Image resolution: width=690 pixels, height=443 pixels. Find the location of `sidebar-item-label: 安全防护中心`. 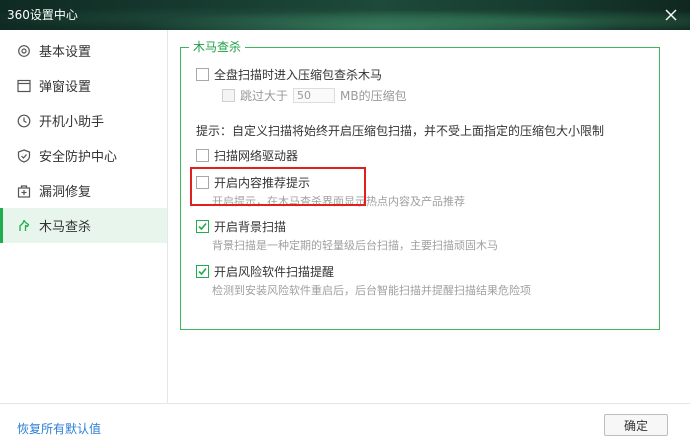

sidebar-item-label: 安全防护中心 is located at coordinates (78, 157).